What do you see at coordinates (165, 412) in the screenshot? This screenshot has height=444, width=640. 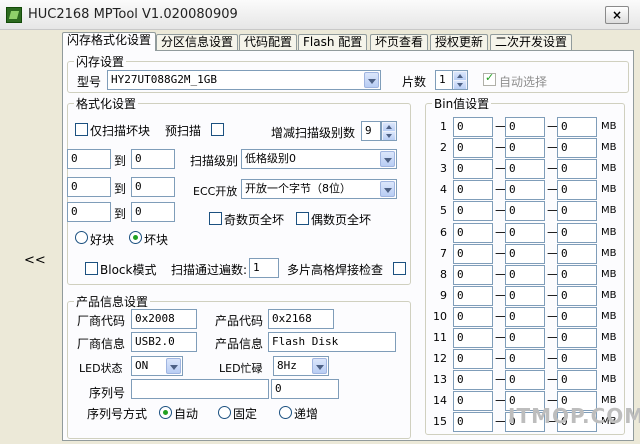 I see `serial-mode-auto-radio` at bounding box center [165, 412].